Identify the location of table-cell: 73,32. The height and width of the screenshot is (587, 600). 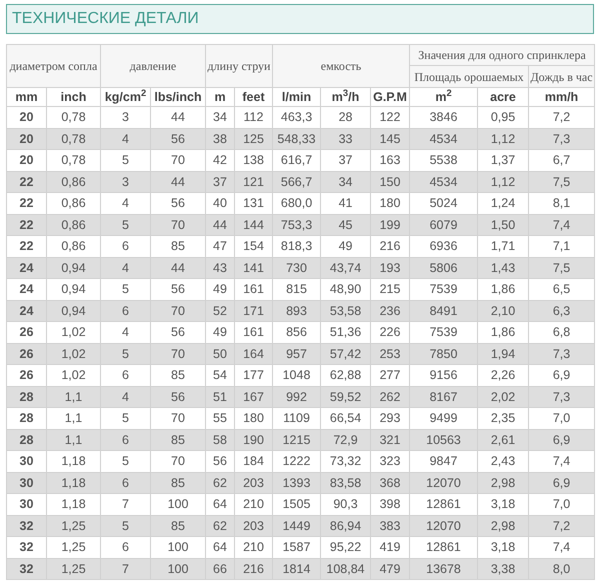
(345, 461).